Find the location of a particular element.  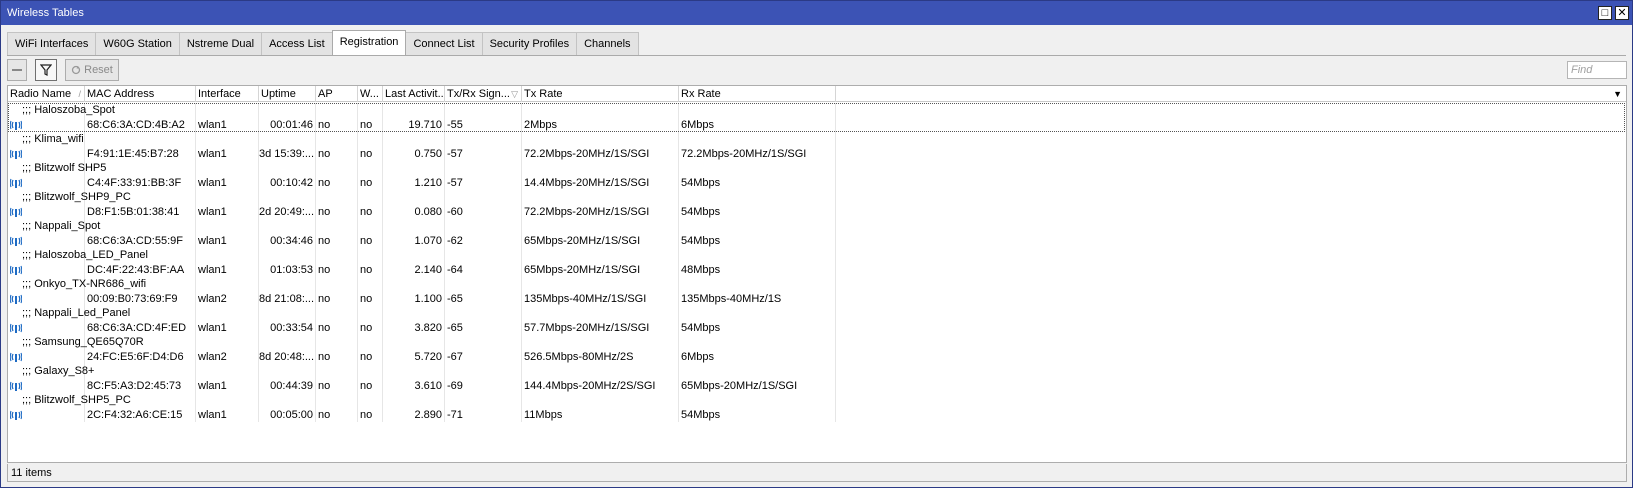

tab-w60g-station: W60G Station is located at coordinates (137, 43).